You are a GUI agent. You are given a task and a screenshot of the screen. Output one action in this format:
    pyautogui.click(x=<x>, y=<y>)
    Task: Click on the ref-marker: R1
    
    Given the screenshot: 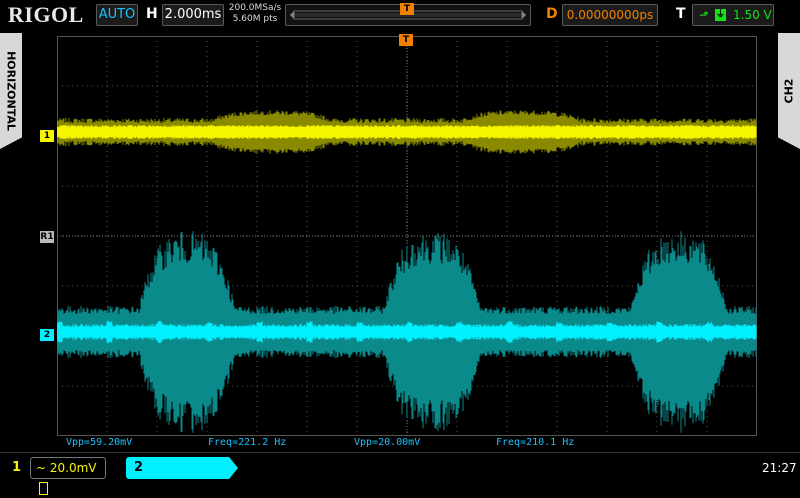 What is the action you would take?
    pyautogui.click(x=47, y=237)
    